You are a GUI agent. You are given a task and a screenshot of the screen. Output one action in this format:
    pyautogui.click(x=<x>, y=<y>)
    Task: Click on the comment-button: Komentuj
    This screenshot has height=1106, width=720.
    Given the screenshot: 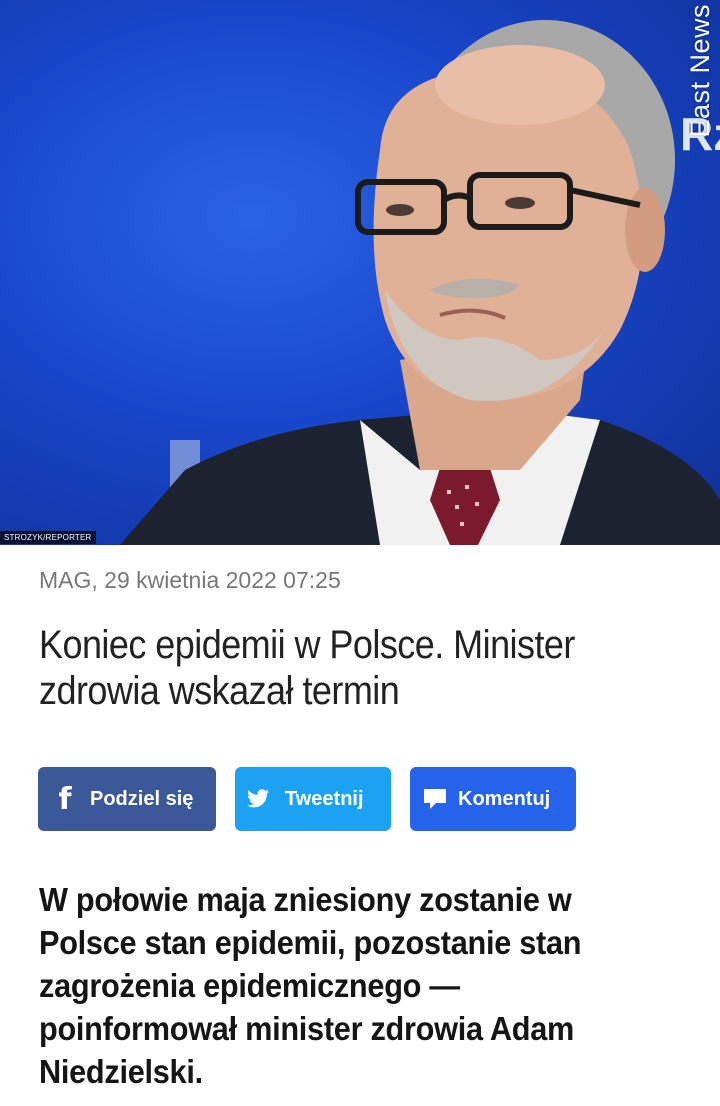 What is the action you would take?
    pyautogui.click(x=493, y=799)
    